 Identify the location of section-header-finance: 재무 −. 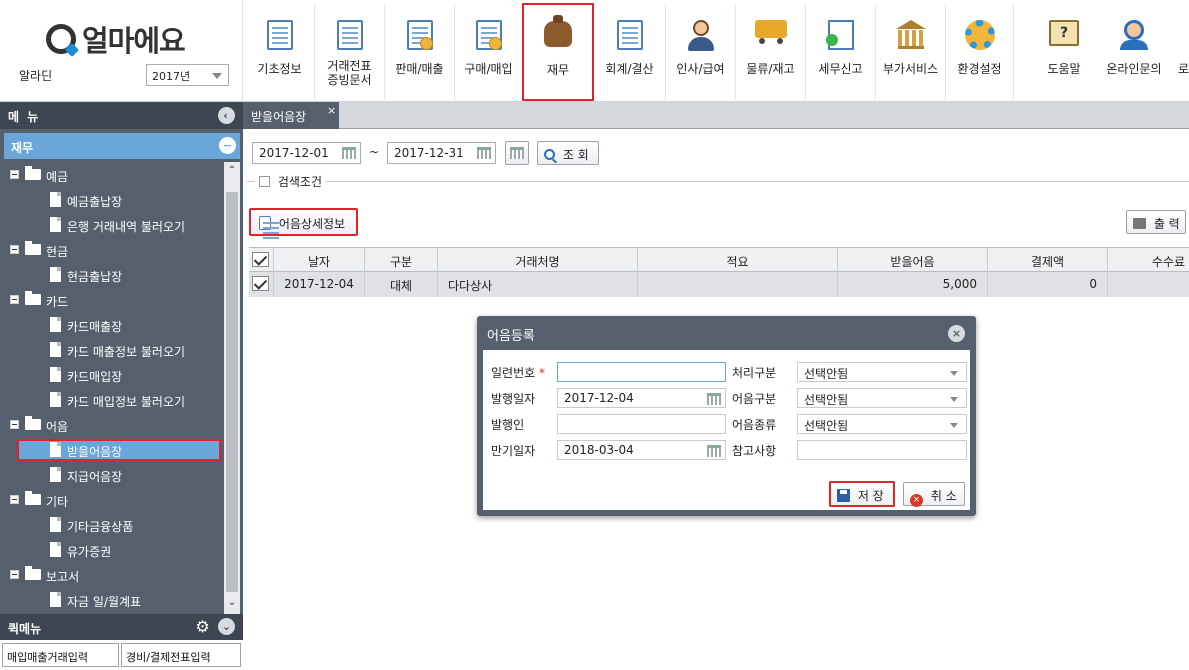
(122, 146).